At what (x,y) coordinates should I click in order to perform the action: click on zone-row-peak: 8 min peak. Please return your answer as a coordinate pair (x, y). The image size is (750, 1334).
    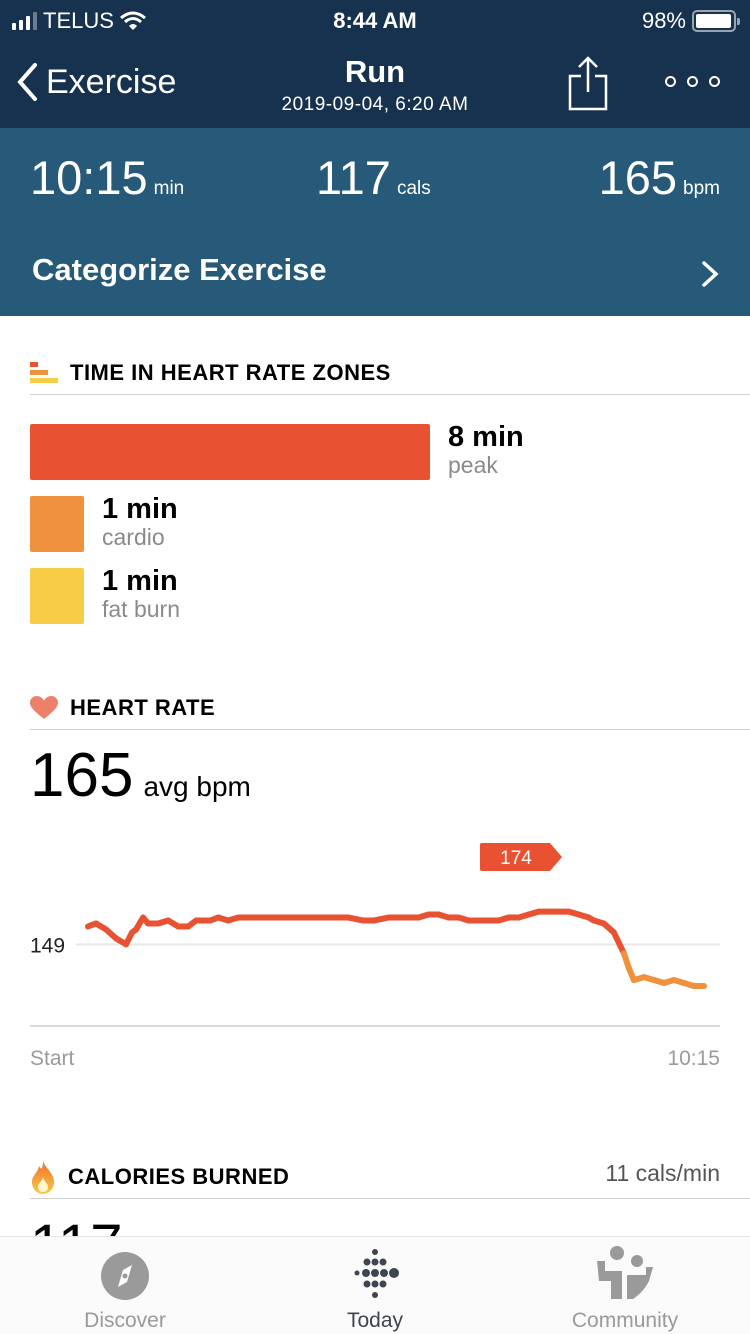
    Looking at the image, I should click on (277, 451).